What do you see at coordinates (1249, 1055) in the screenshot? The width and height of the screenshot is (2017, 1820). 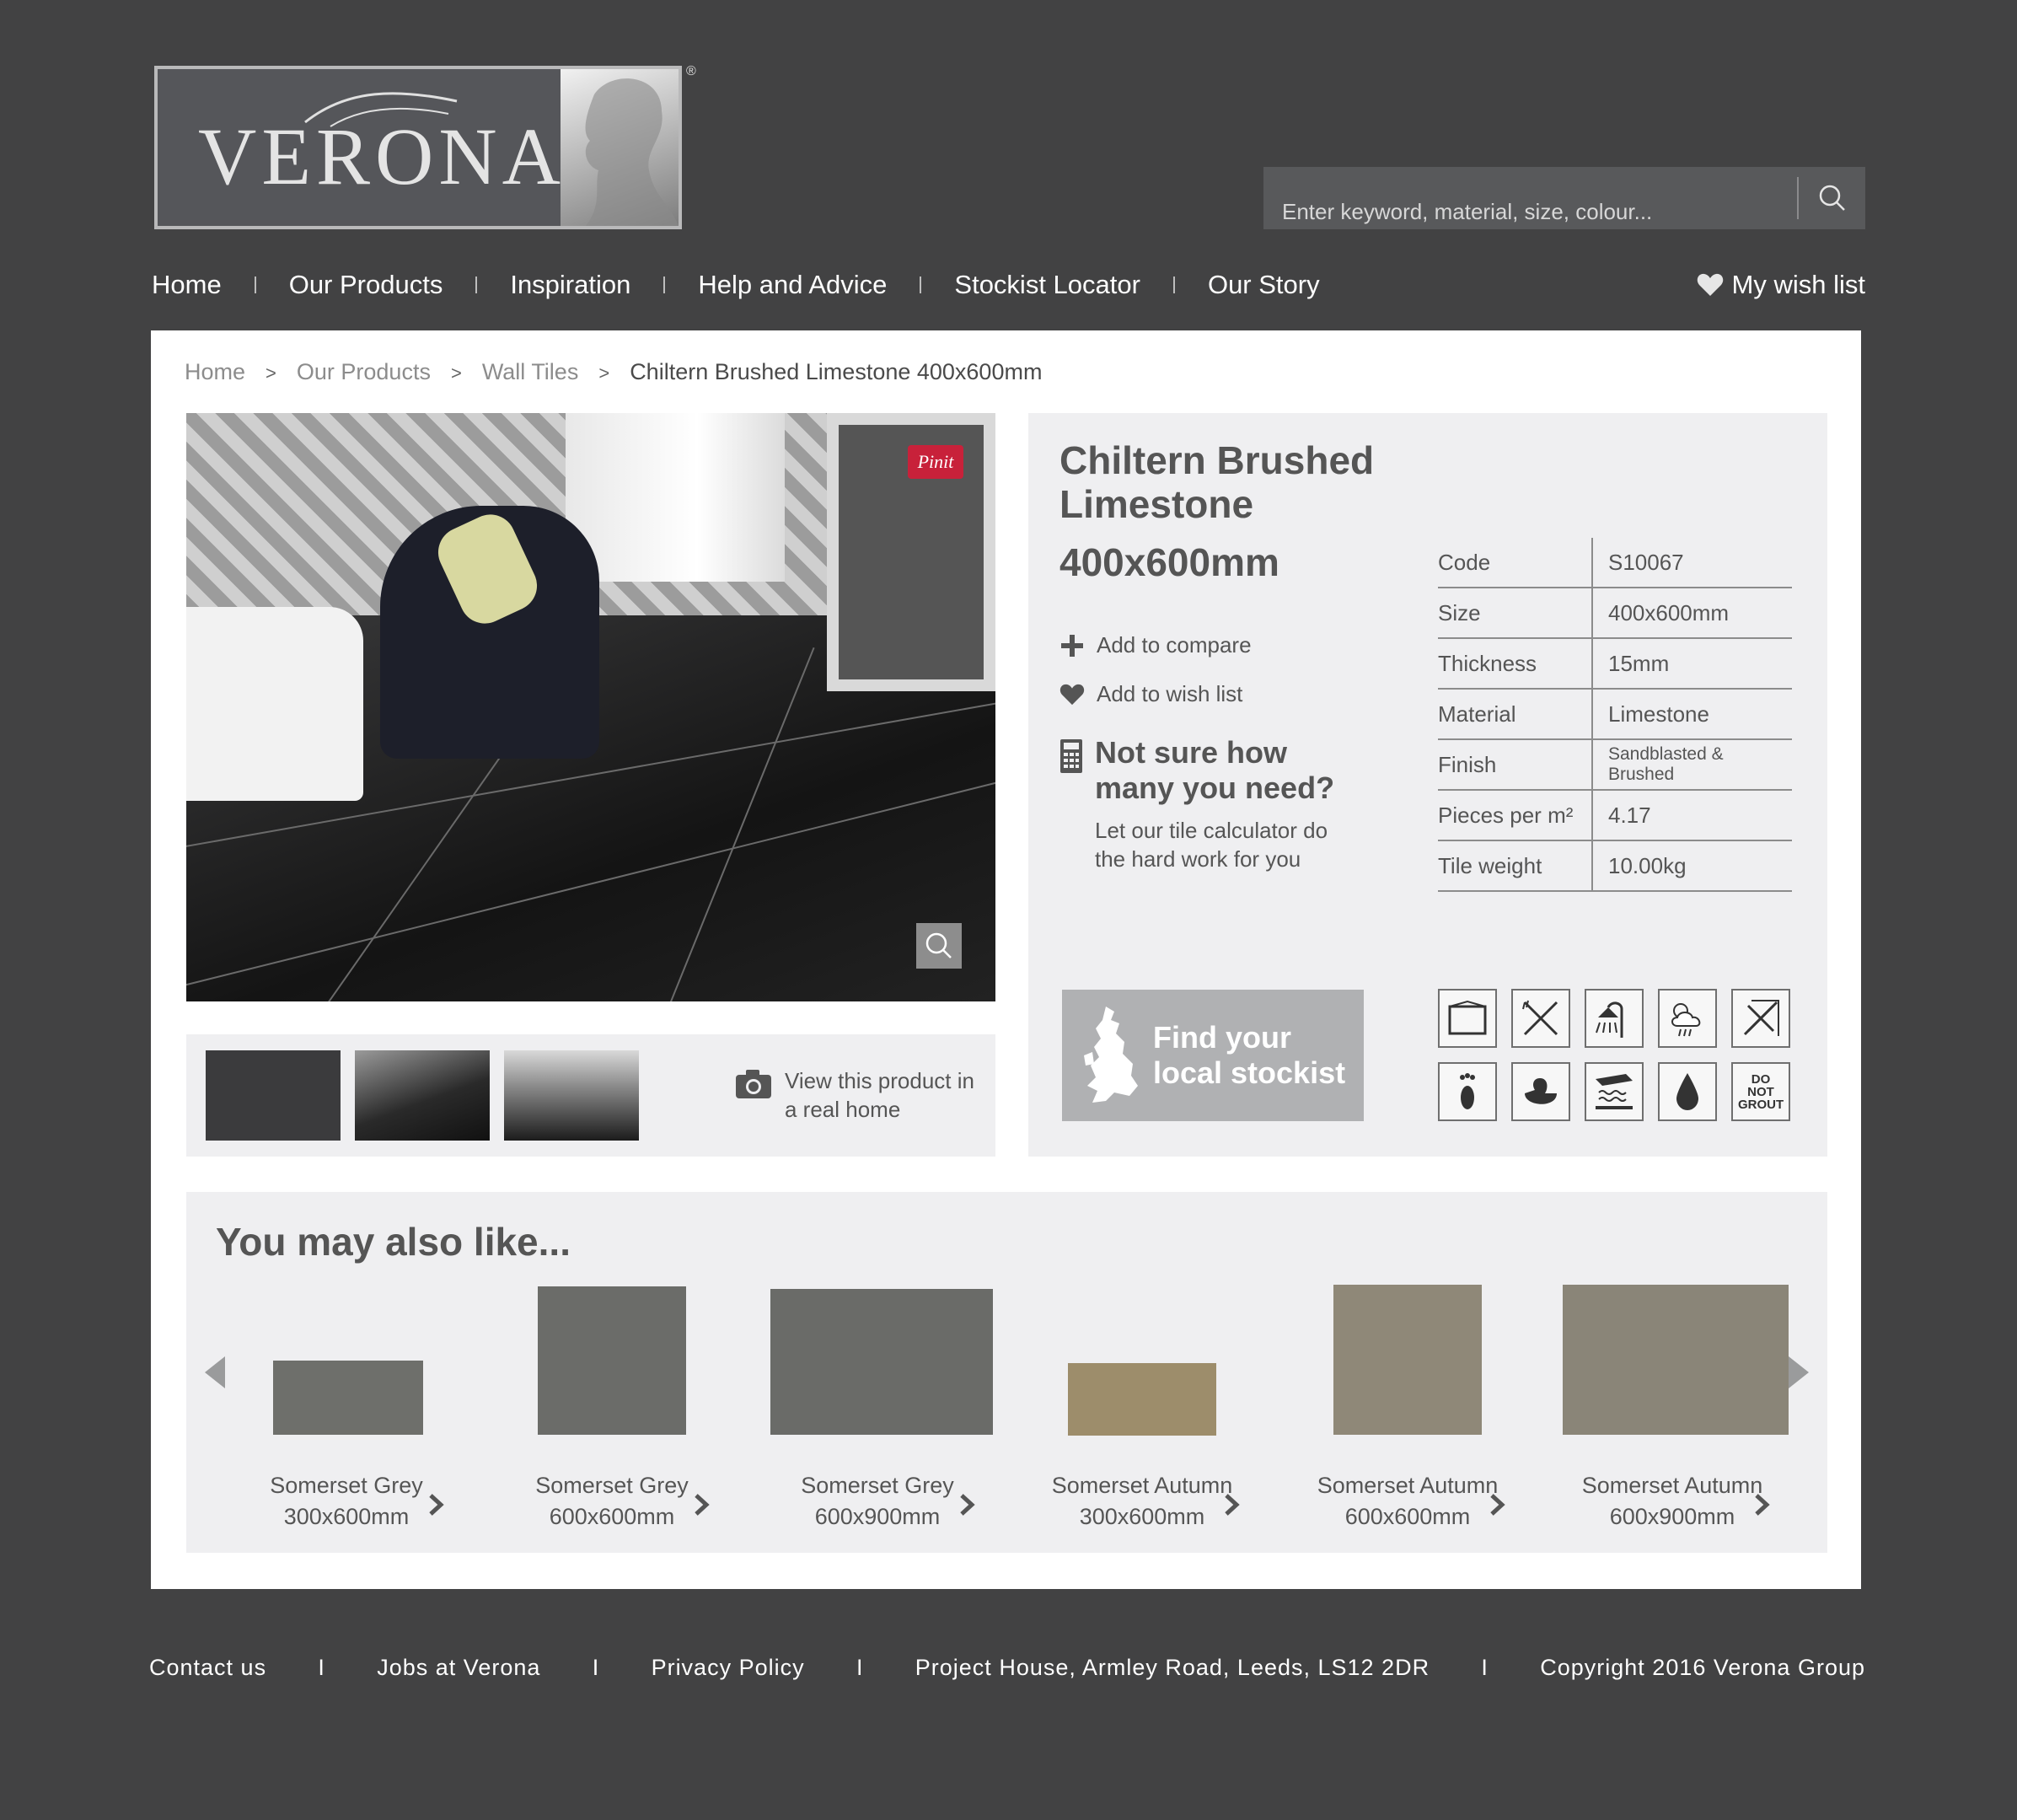 I see `find-stockist-label: Find your local stockist` at bounding box center [1249, 1055].